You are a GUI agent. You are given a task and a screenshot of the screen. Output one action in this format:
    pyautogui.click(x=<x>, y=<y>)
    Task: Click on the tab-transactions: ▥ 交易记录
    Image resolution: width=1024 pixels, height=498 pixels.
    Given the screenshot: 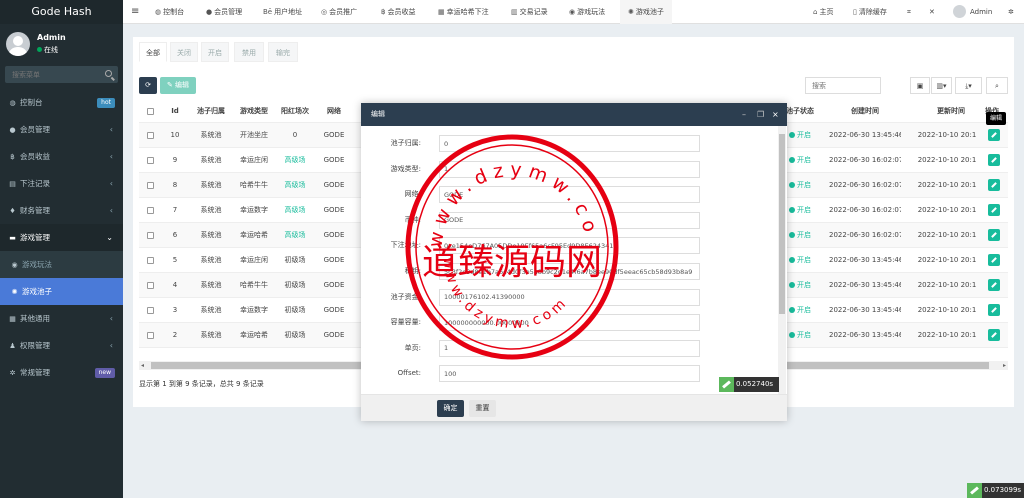 What is the action you would take?
    pyautogui.click(x=529, y=12)
    